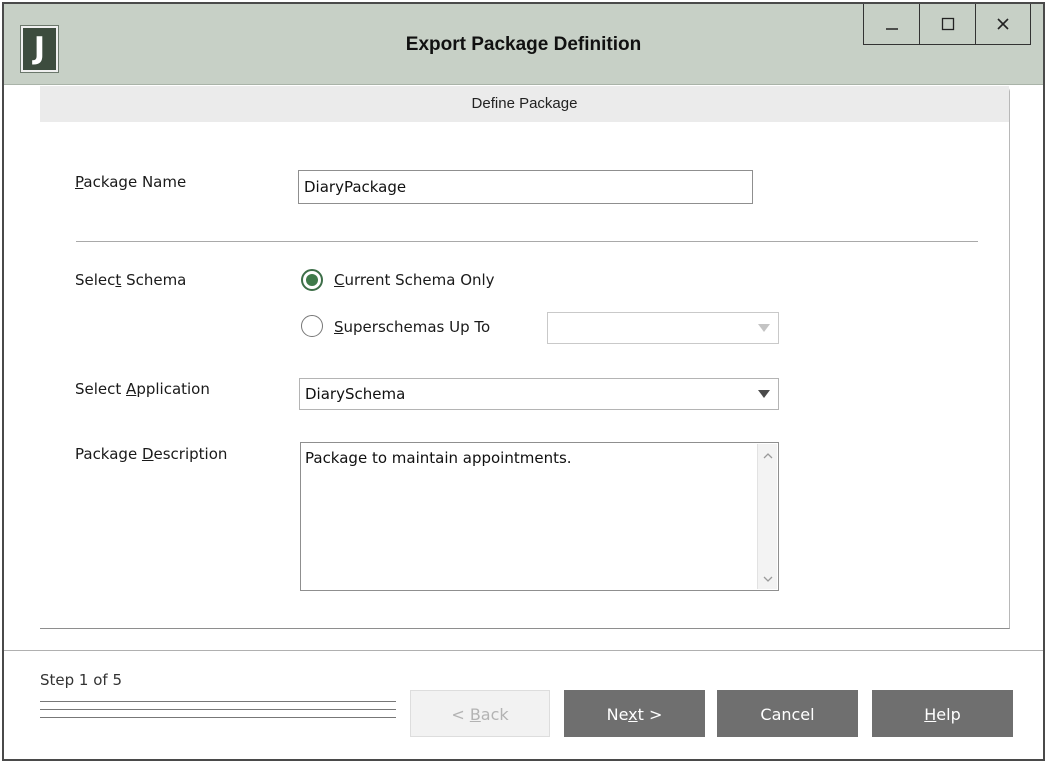 This screenshot has width=1047, height=763. I want to click on maximize-button, so click(947, 24).